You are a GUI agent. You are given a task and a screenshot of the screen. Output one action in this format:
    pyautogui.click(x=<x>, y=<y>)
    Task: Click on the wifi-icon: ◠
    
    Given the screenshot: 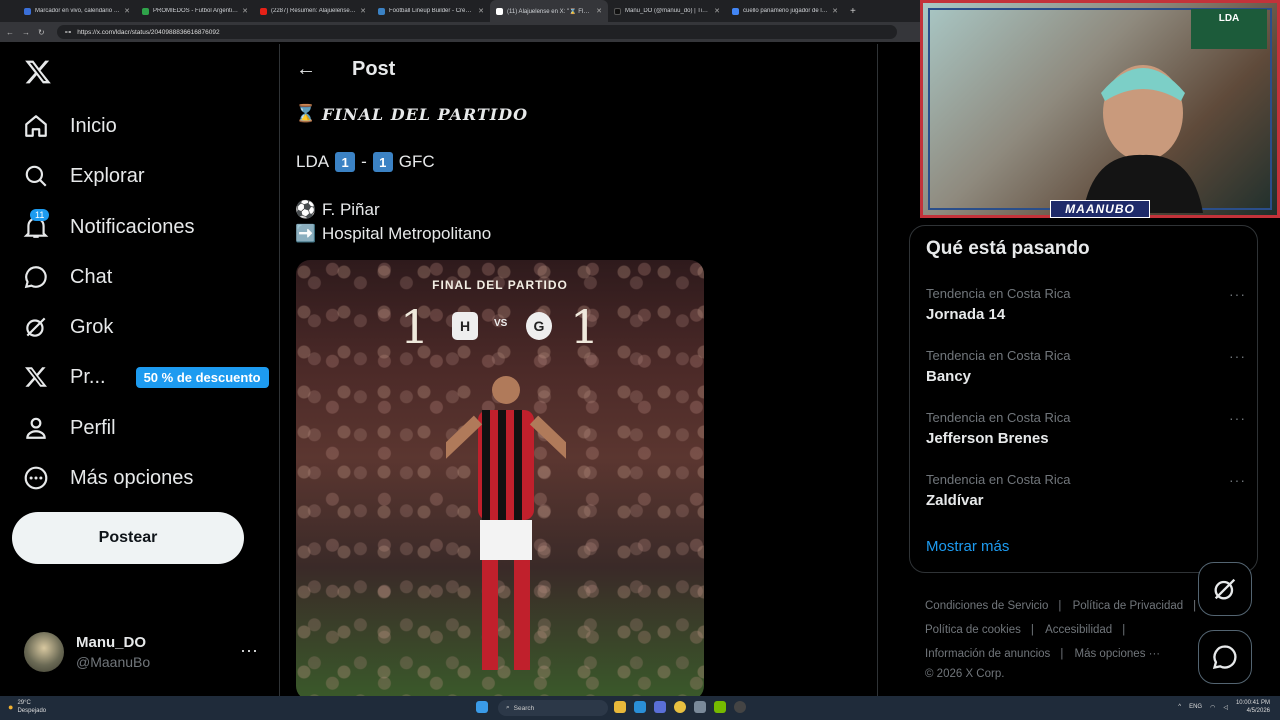 What is the action you would take?
    pyautogui.click(x=1212, y=707)
    